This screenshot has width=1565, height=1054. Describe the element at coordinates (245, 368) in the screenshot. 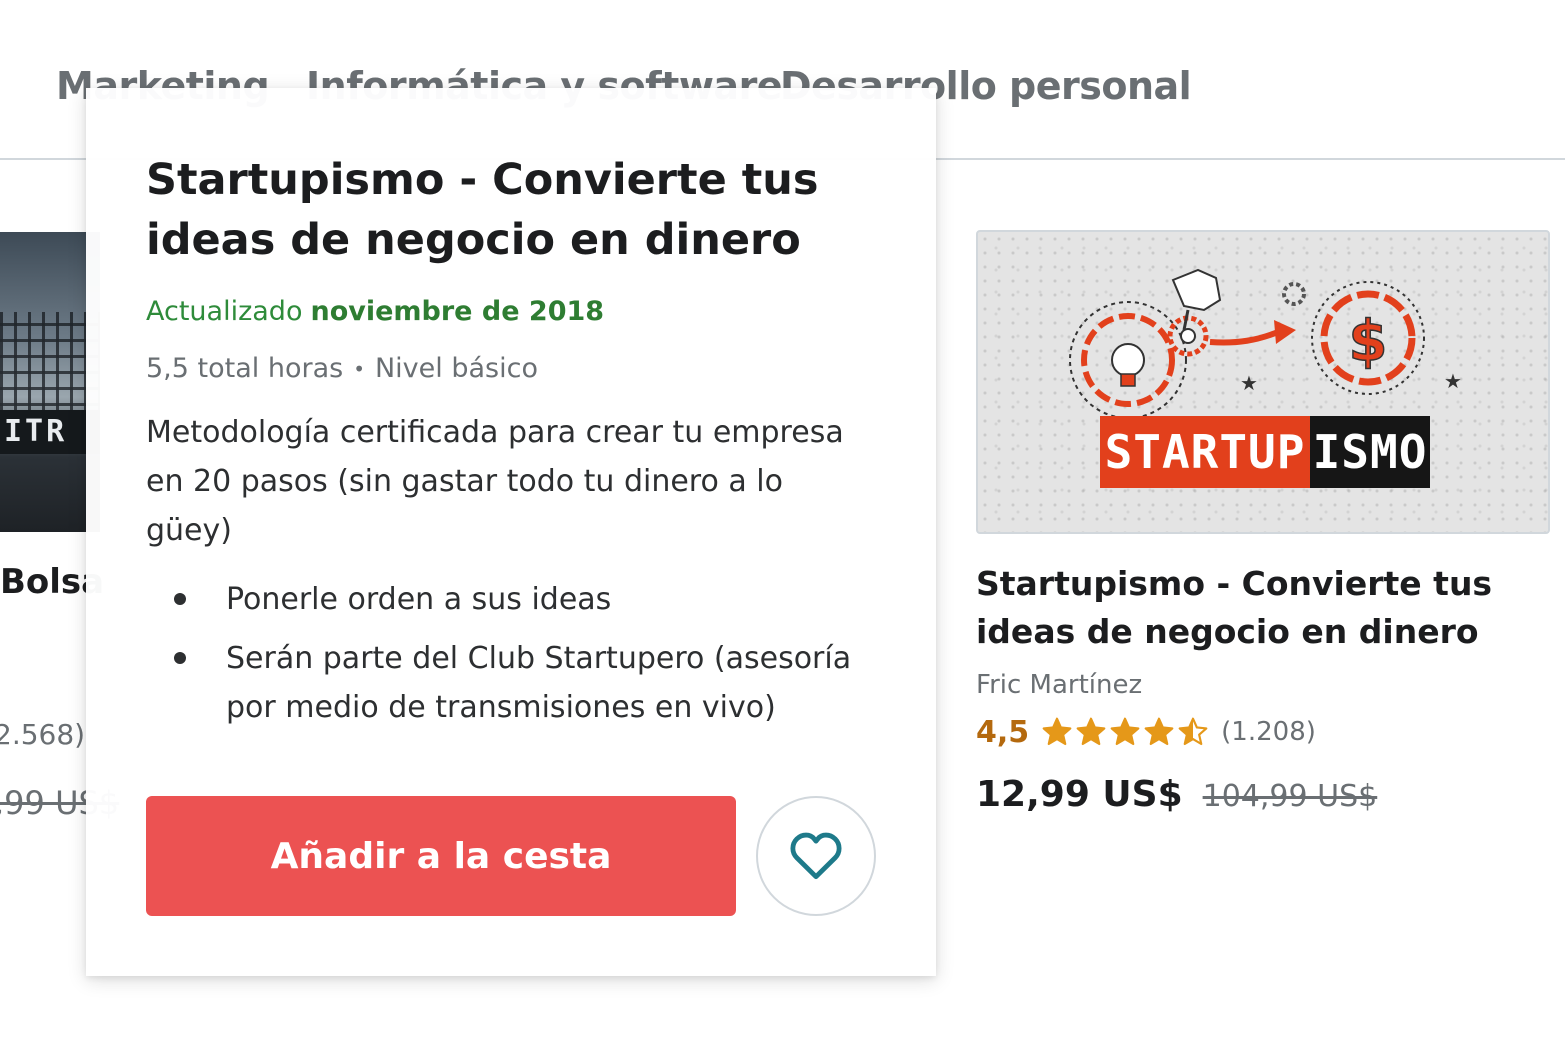

I see `course-duration: 5,5 total horas` at that location.